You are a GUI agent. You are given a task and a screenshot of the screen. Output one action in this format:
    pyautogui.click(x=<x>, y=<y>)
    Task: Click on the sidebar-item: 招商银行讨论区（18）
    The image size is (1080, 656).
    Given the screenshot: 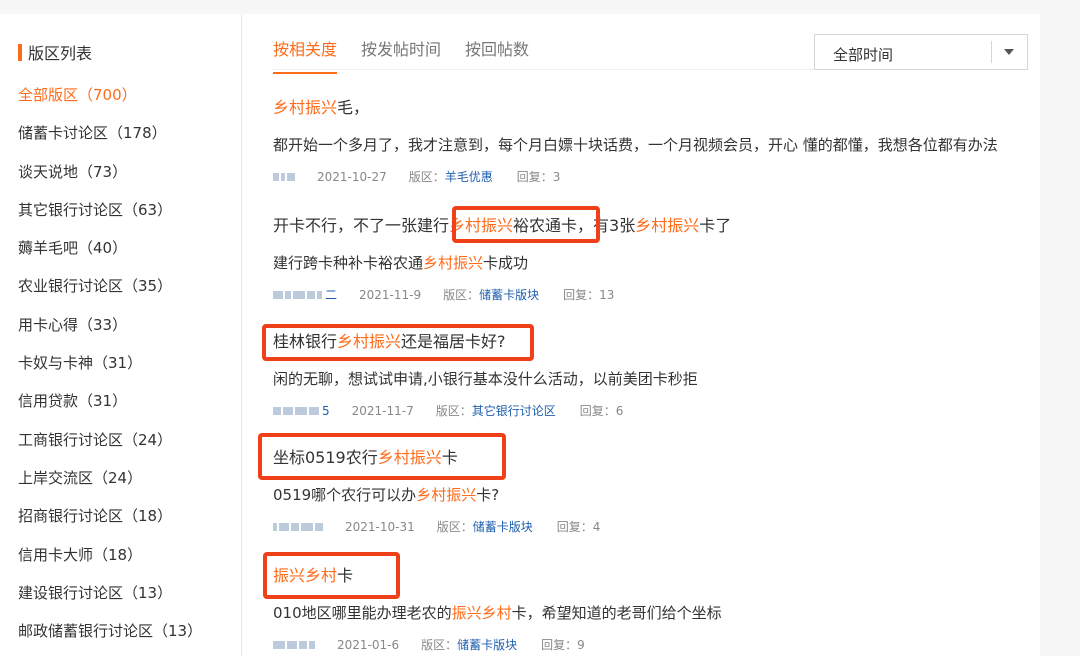 What is the action you would take?
    pyautogui.click(x=110, y=522)
    